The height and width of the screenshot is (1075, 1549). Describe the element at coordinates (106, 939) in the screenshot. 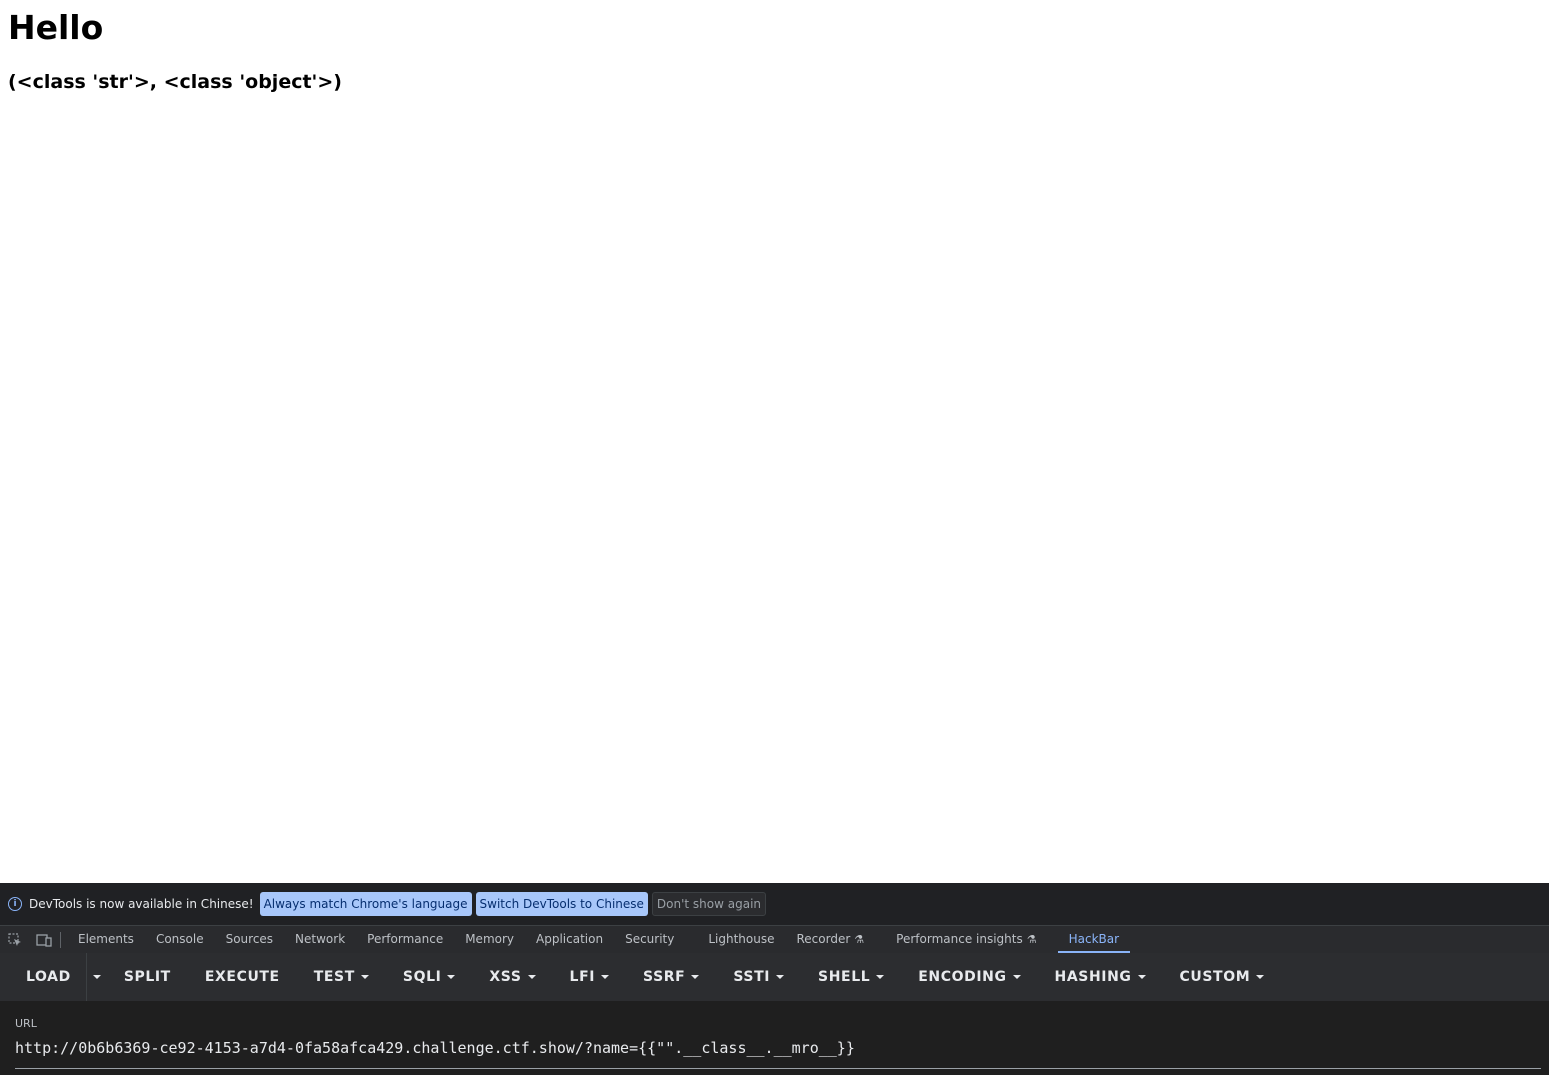

I see `tab-elements: Elements` at that location.